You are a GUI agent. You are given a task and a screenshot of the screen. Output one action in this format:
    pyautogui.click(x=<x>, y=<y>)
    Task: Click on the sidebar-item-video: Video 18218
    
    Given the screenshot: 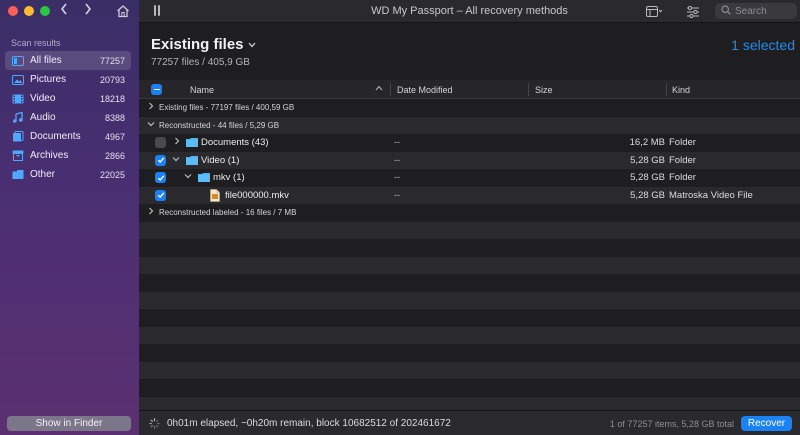 What is the action you would take?
    pyautogui.click(x=68, y=98)
    